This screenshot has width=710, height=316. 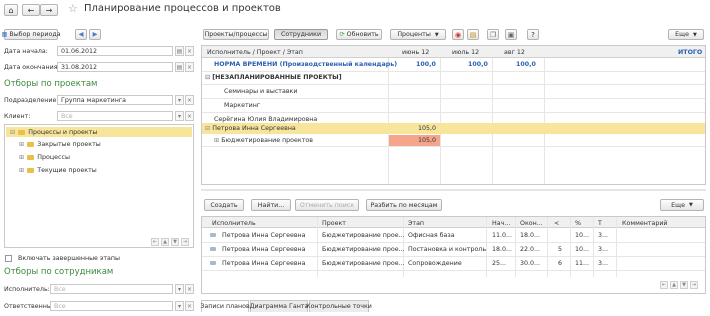 I want to click on prev-period-button: ◀, so click(x=81, y=34).